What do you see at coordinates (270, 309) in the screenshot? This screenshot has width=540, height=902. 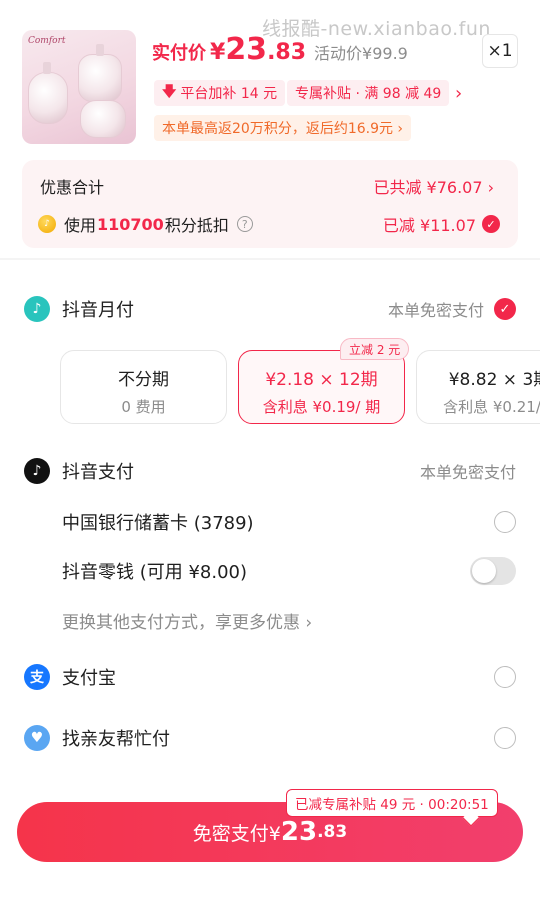 I see `douyin-monthly-row: ♪ 抖音月付 本单免密支付 ✓` at bounding box center [270, 309].